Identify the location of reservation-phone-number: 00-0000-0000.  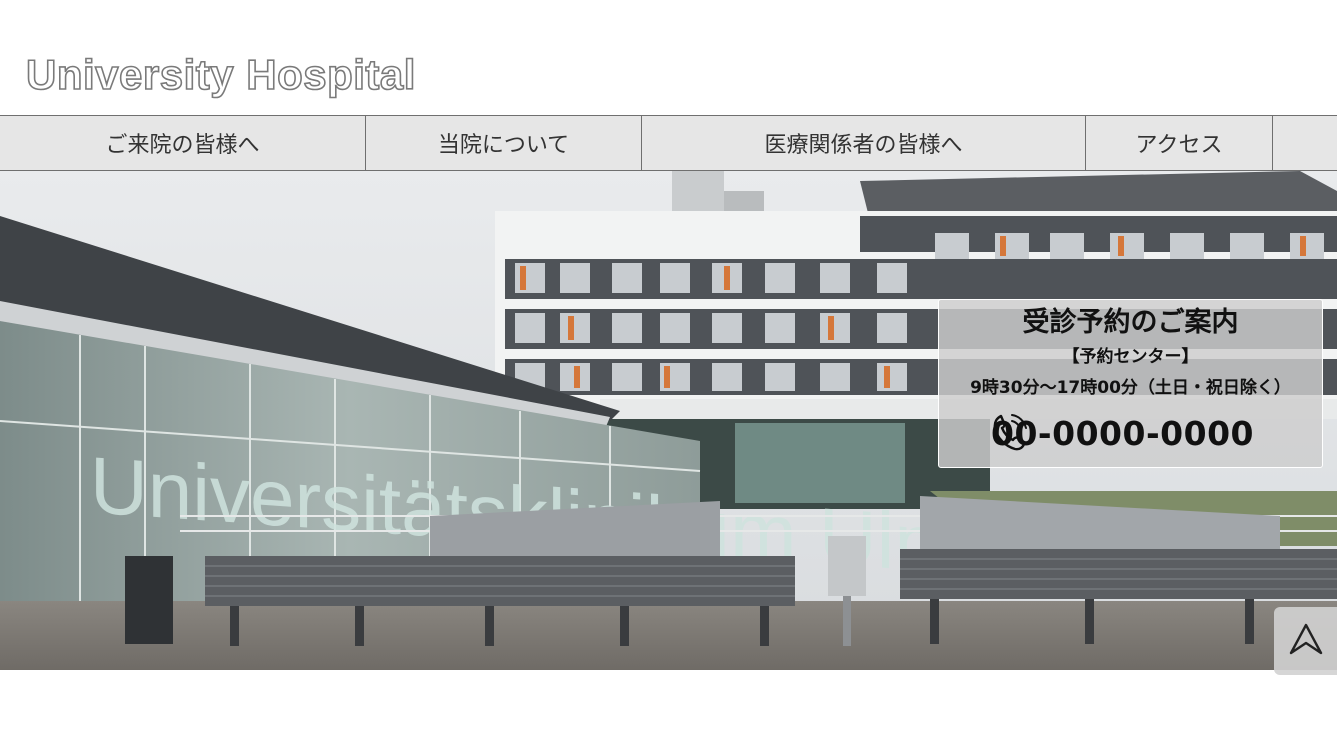
(1122, 434).